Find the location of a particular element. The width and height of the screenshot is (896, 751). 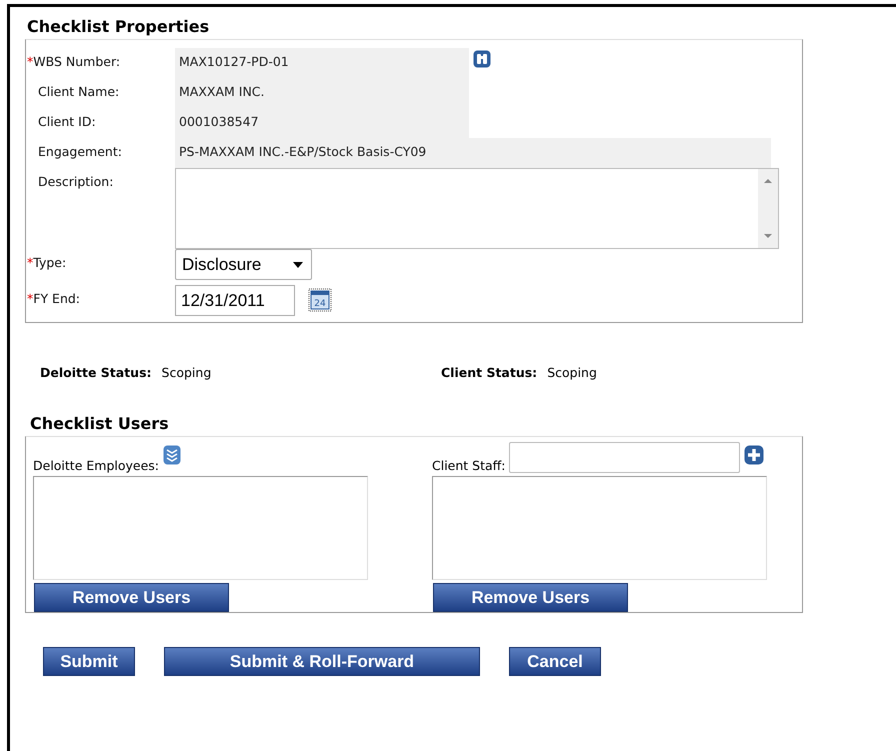

field-label: Client ID: is located at coordinates (66, 121).